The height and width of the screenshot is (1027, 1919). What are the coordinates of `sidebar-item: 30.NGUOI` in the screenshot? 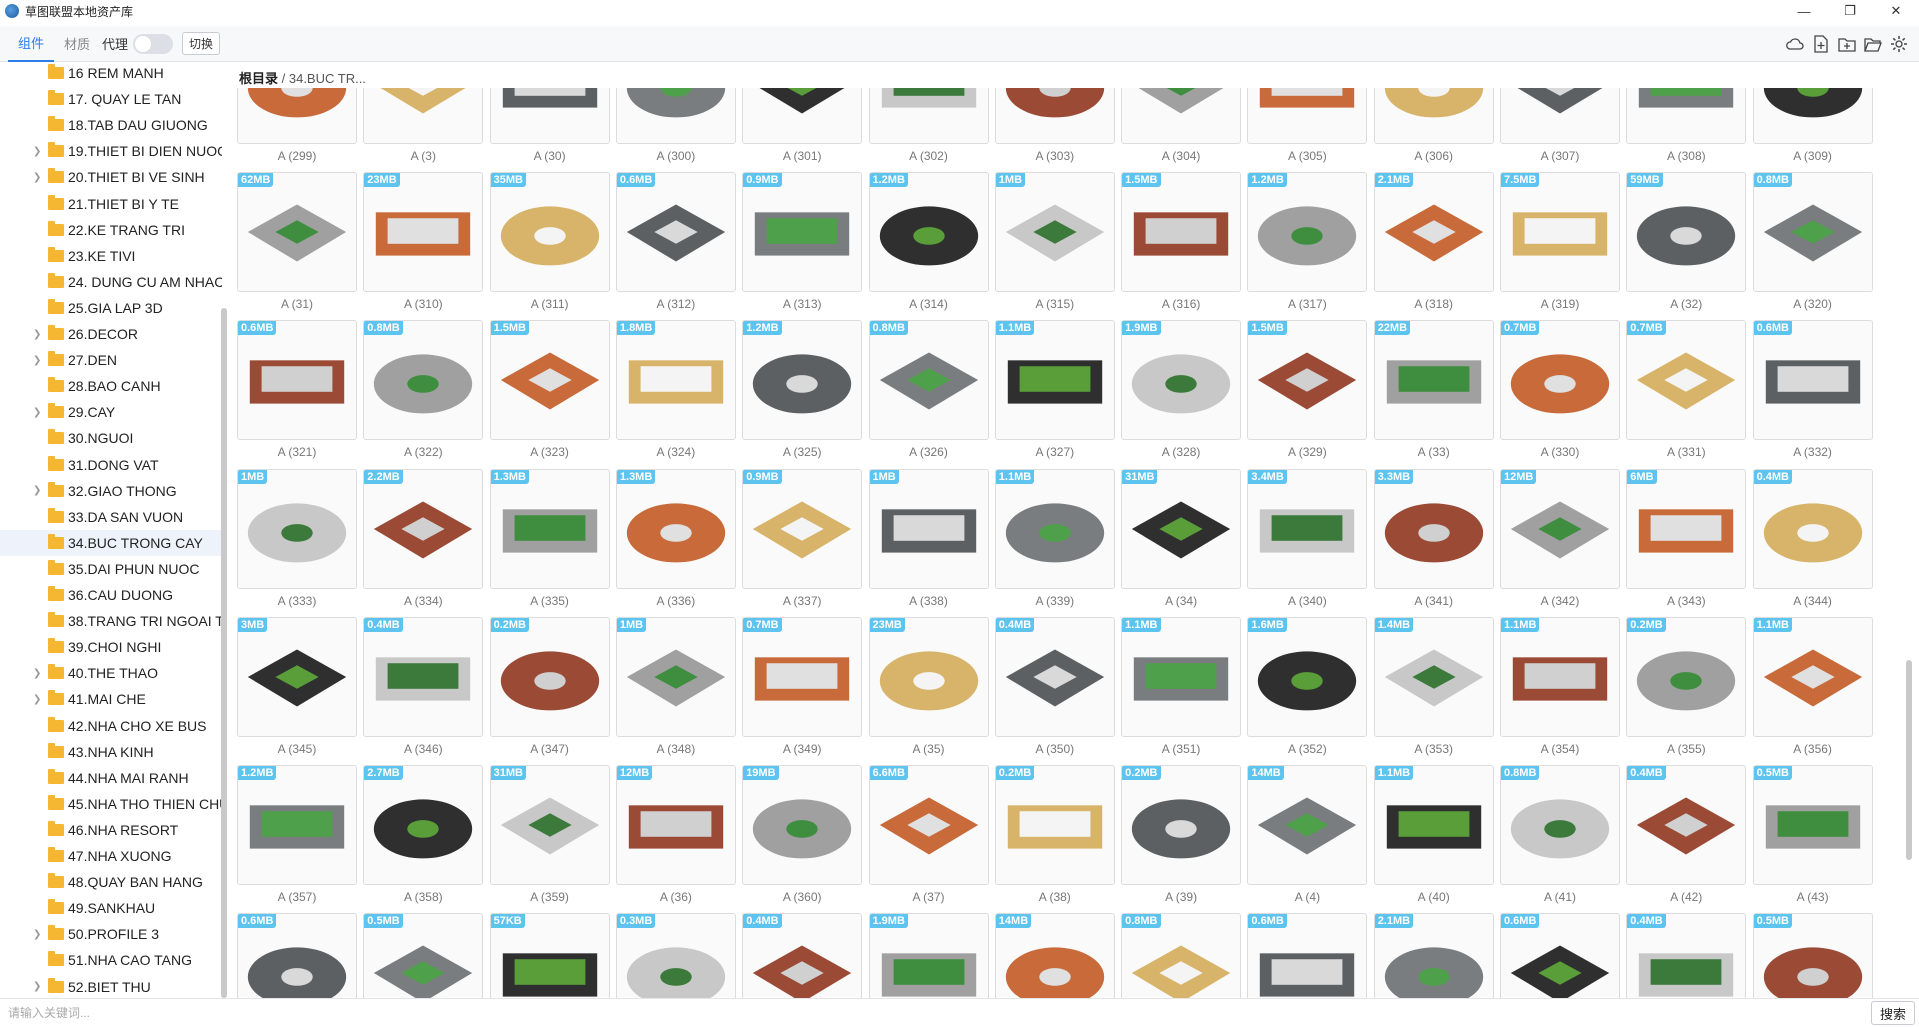 It's located at (111, 438).